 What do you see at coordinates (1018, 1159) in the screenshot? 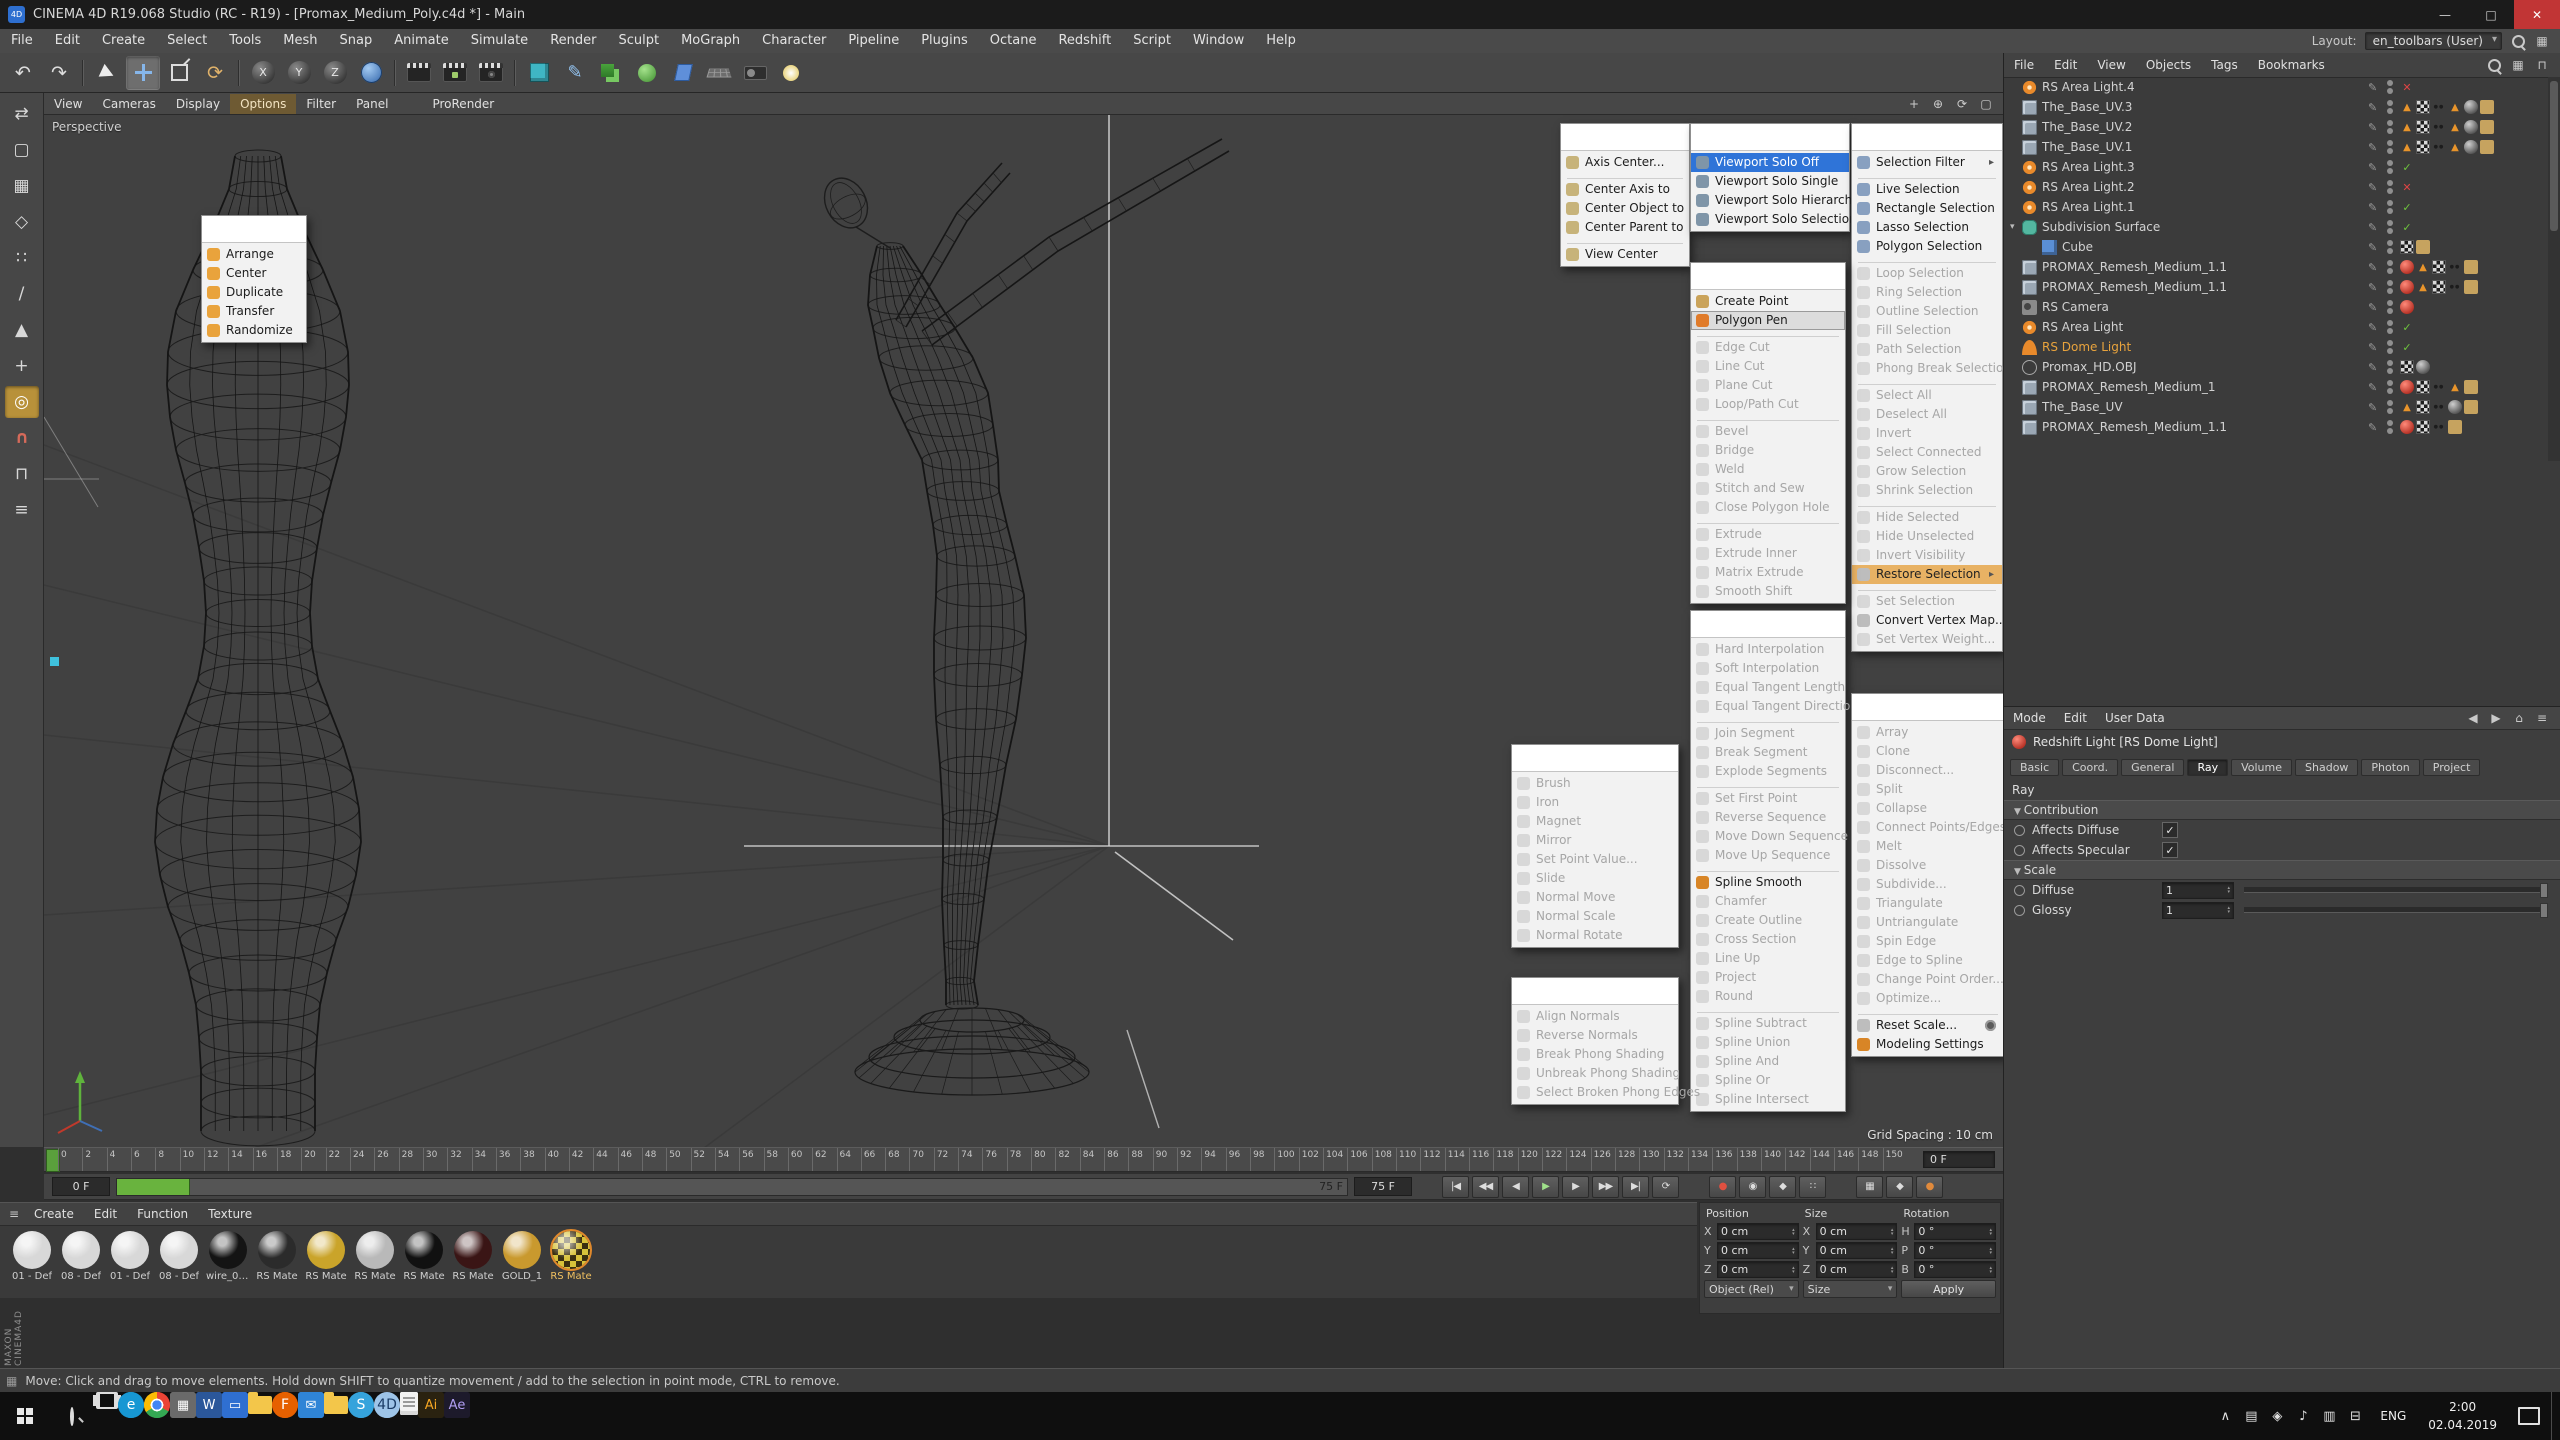
I see `timeline-tick: 78` at bounding box center [1018, 1159].